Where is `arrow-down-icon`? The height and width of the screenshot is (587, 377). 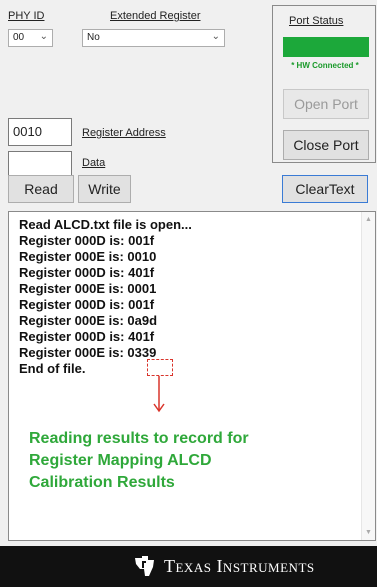
arrow-down-icon is located at coordinates (159, 394).